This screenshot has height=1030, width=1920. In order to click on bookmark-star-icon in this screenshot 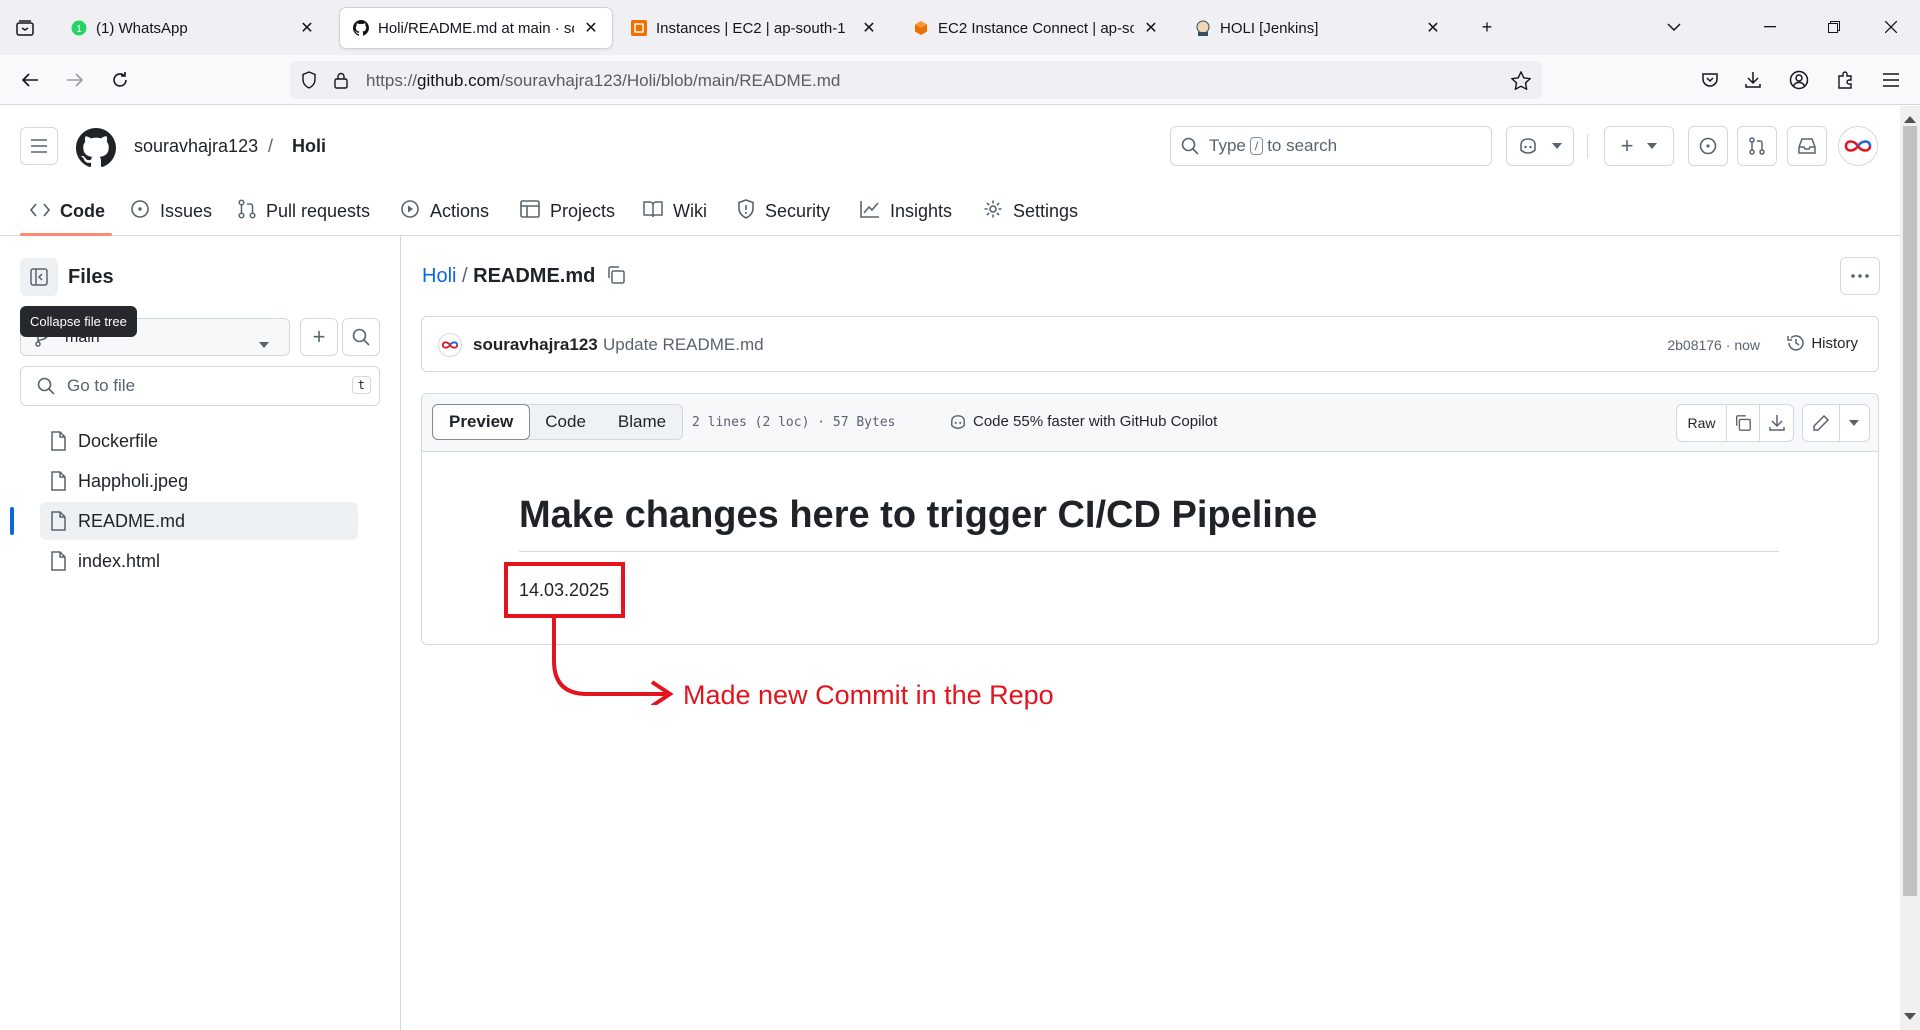, I will do `click(1521, 80)`.